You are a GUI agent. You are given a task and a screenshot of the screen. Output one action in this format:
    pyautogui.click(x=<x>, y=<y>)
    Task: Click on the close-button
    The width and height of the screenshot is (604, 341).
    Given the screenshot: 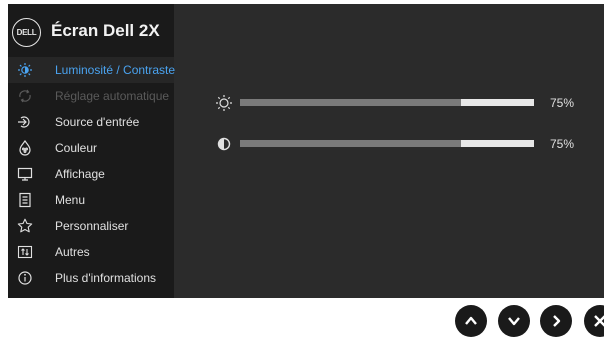 What is the action you would take?
    pyautogui.click(x=594, y=321)
    